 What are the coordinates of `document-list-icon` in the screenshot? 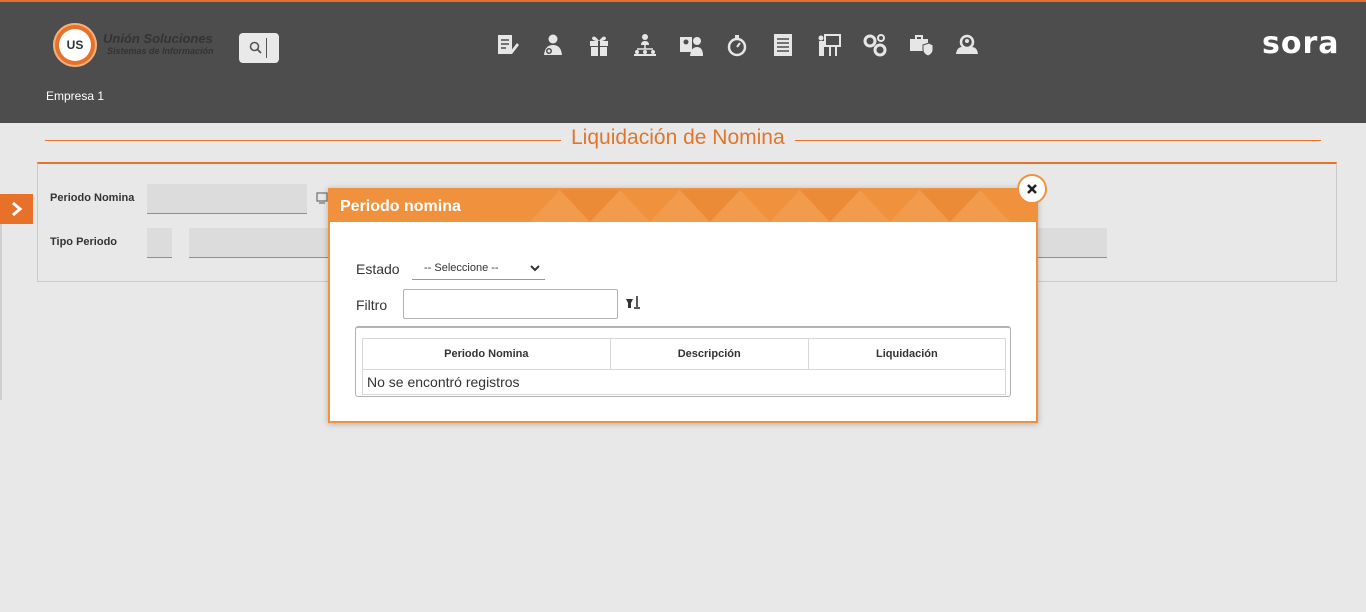 It's located at (783, 45).